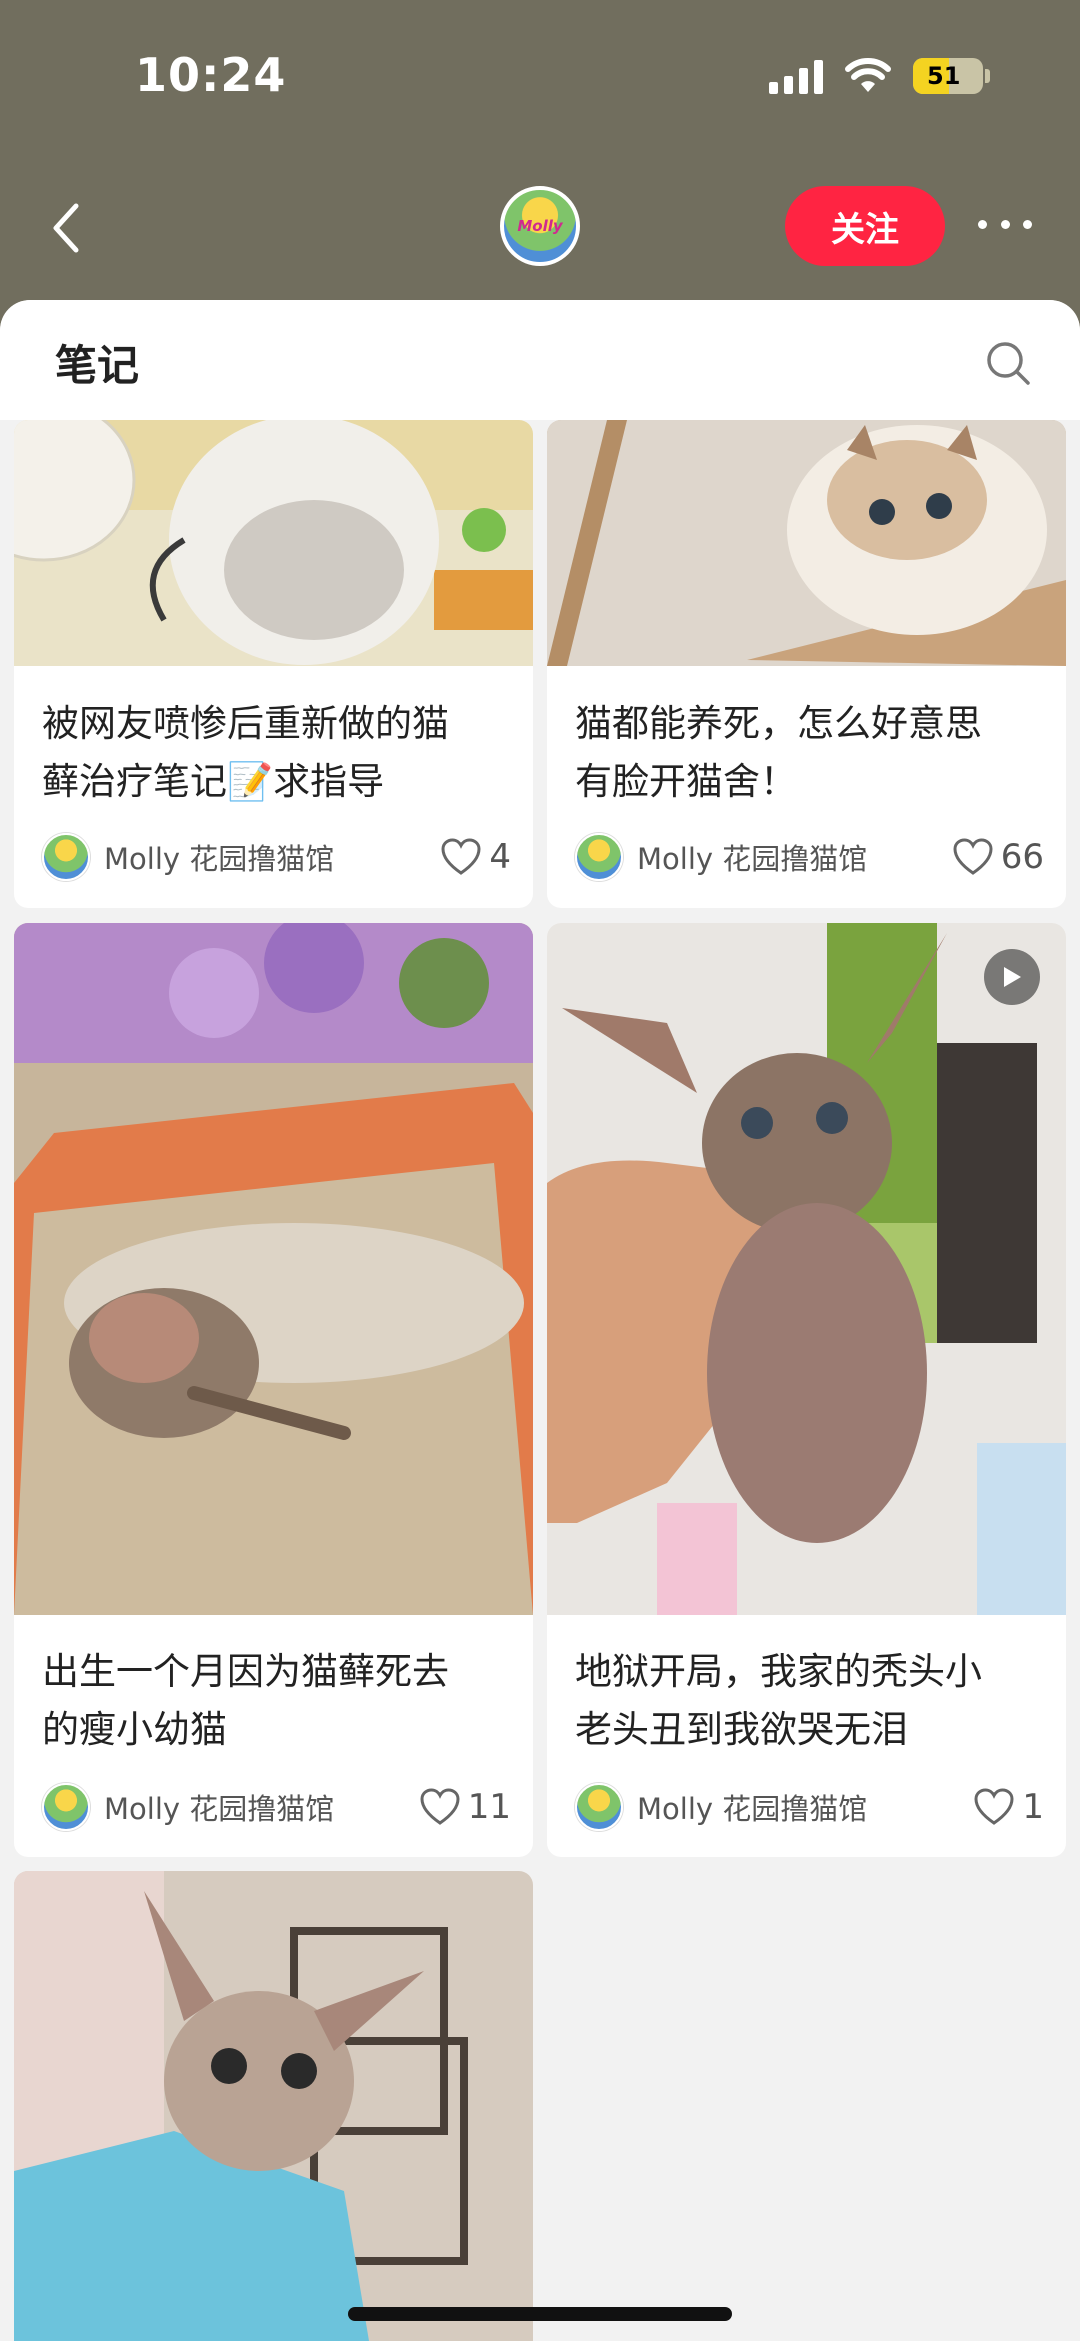 Image resolution: width=1080 pixels, height=2341 pixels. I want to click on note-card, so click(273, 2106).